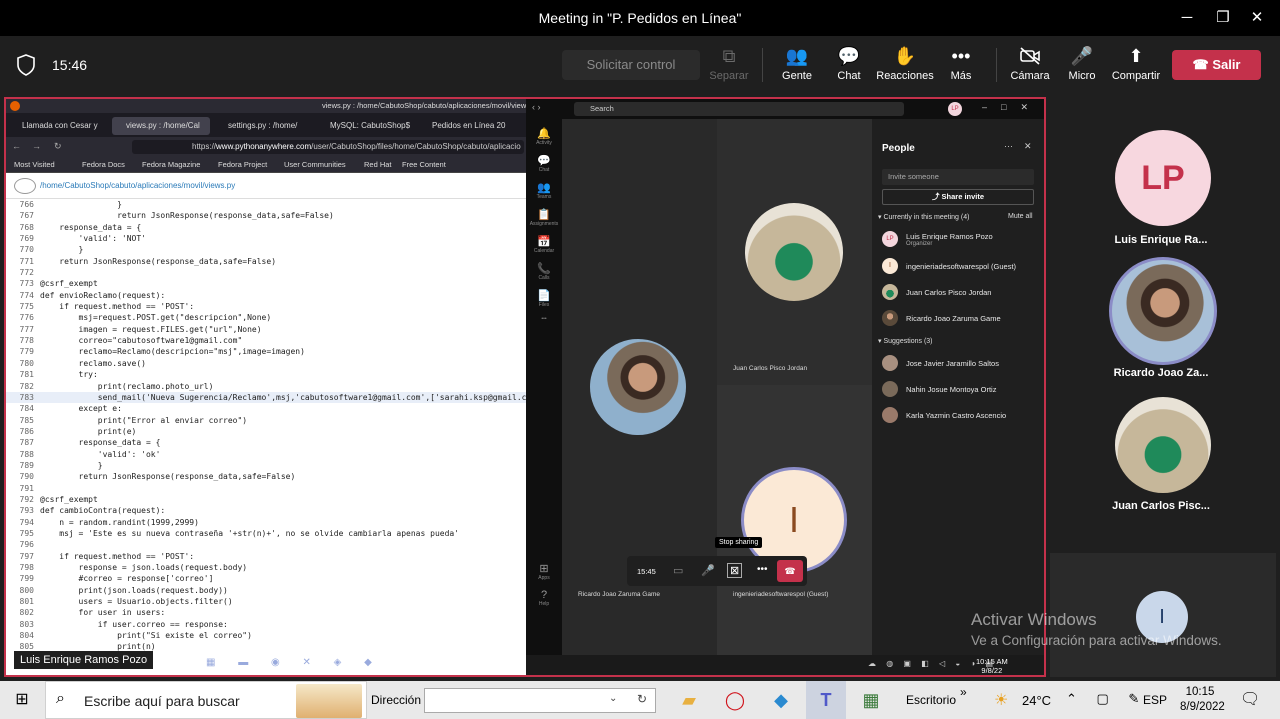  Describe the element at coordinates (16, 146) in the screenshot. I see `back-icon: ←` at that location.